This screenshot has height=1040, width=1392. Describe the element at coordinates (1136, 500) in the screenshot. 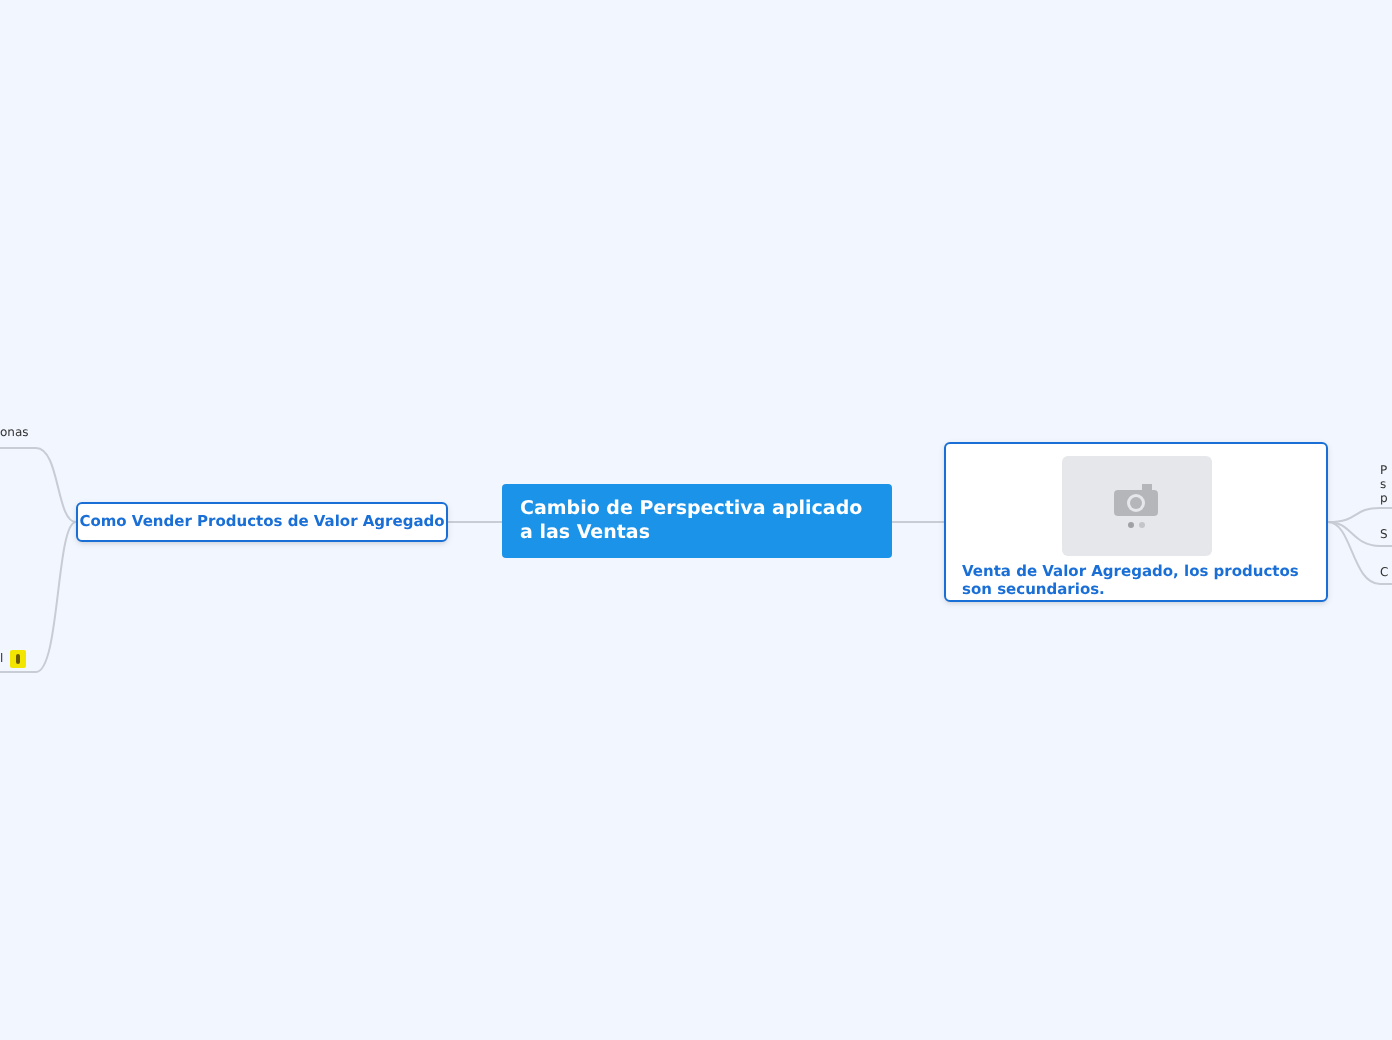

I see `camera-icon` at that location.